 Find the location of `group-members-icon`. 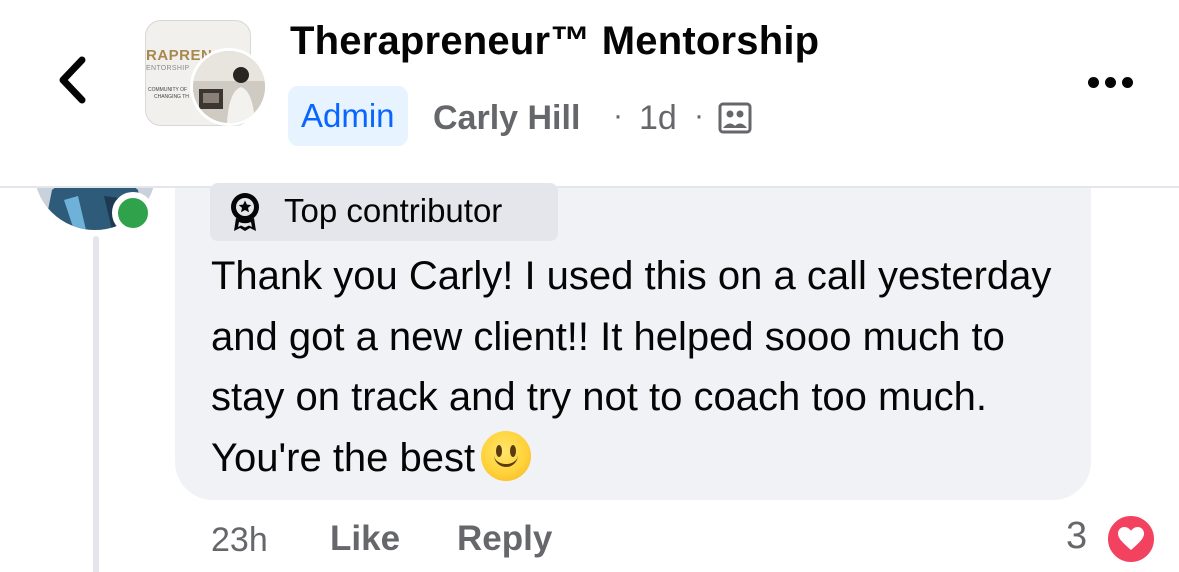

group-members-icon is located at coordinates (735, 118).